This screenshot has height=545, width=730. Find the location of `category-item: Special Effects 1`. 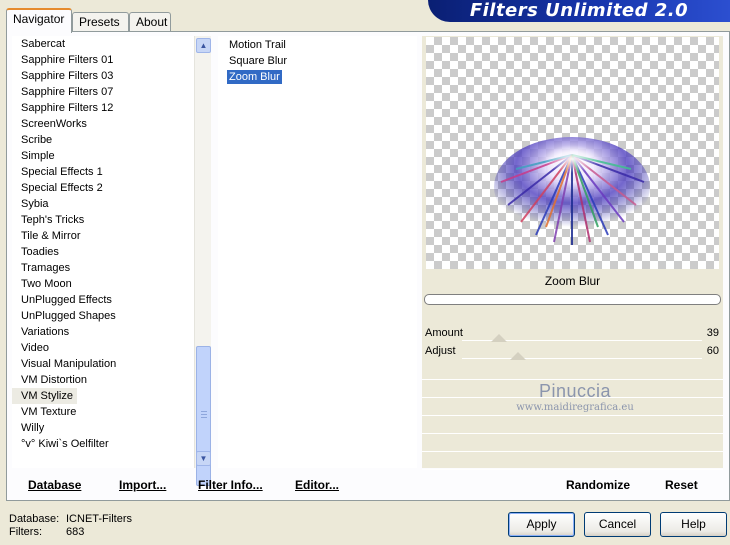

category-item: Special Effects 1 is located at coordinates (103, 172).